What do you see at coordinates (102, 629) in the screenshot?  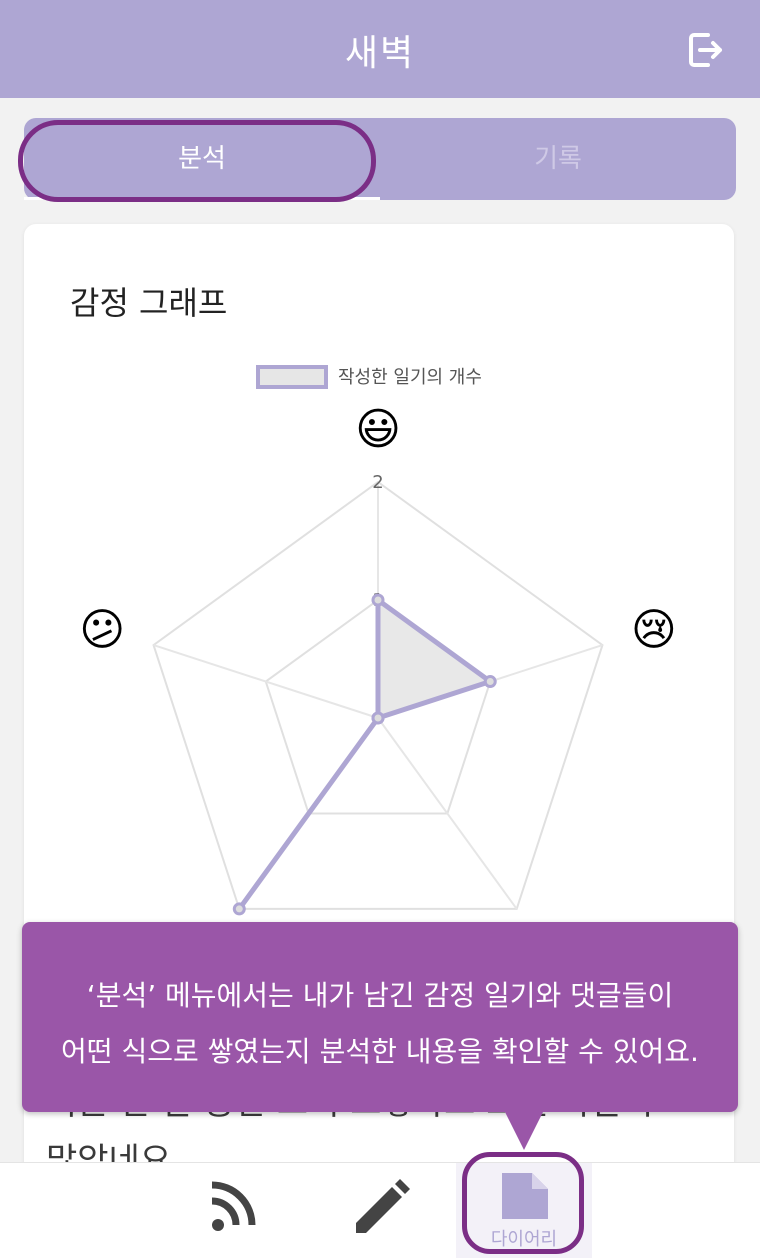 I see `radar-axis-label: 😕` at bounding box center [102, 629].